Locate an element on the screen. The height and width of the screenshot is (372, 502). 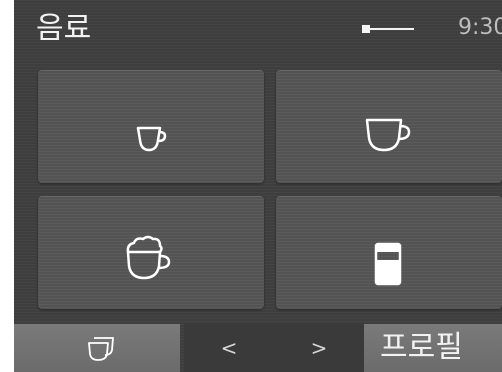
cups-button is located at coordinates (97, 348).